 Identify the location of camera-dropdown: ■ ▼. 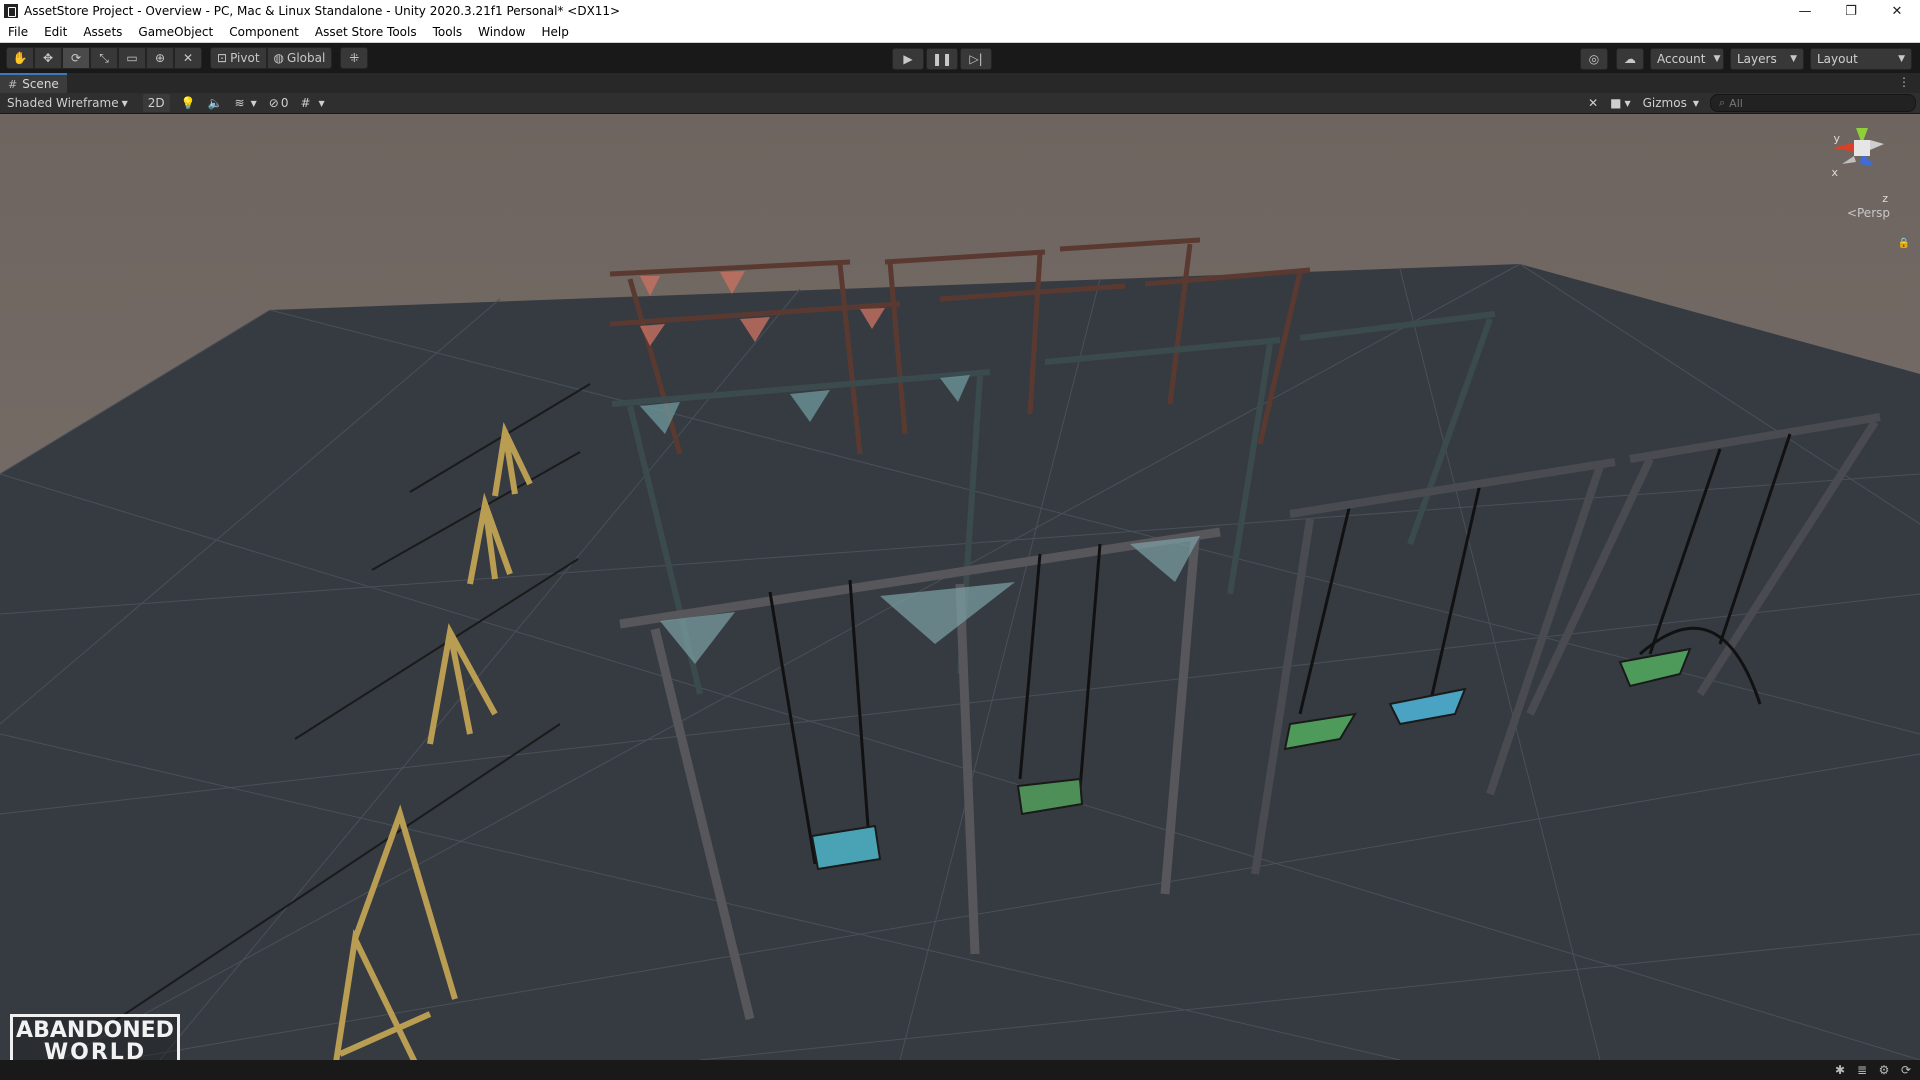
(1620, 103).